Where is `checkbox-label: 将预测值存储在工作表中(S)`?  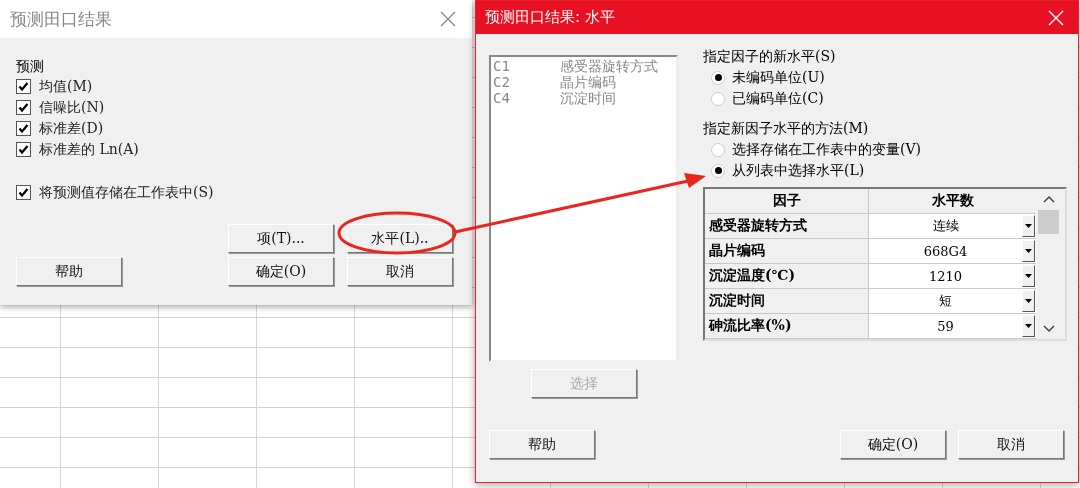
checkbox-label: 将预测值存储在工作表中(S) is located at coordinates (126, 192).